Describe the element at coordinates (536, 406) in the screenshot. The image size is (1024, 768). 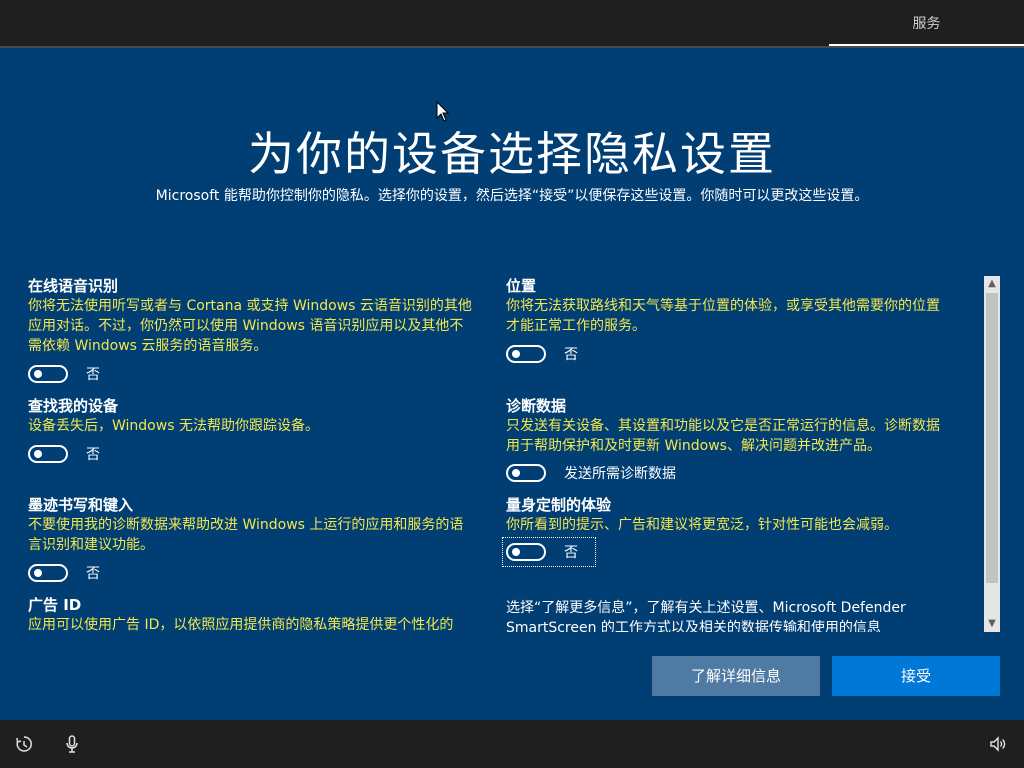
I see `setting-name: 诊断数据` at that location.